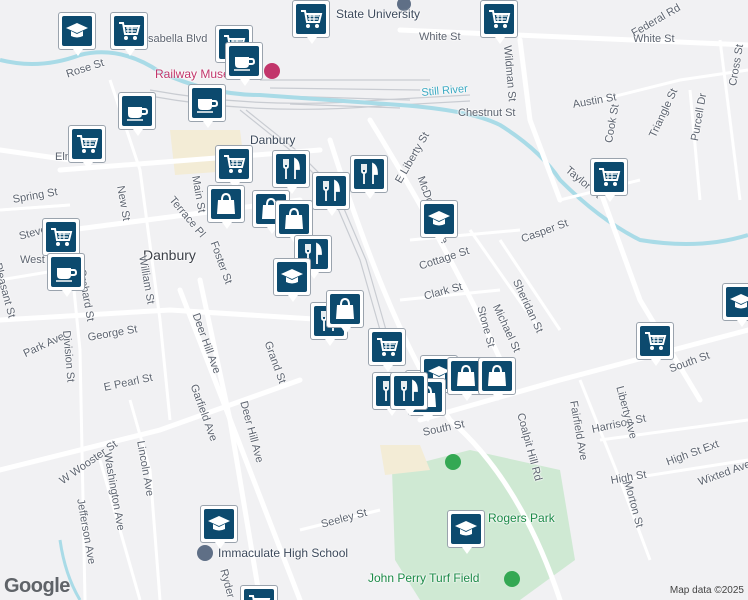 The height and width of the screenshot is (600, 748). I want to click on map-attribution: Map data ©2025, so click(707, 590).